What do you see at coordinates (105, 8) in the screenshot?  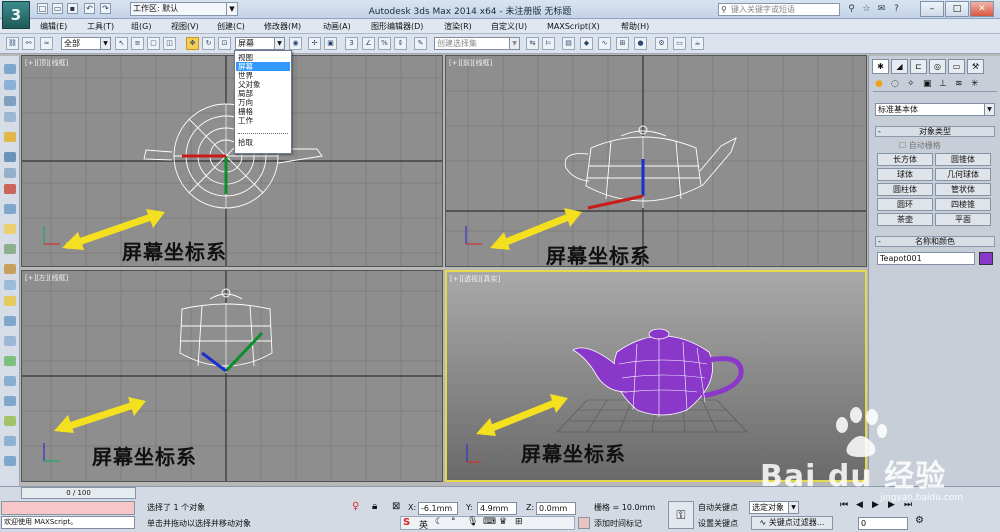 I see `redo-icon: ↷` at bounding box center [105, 8].